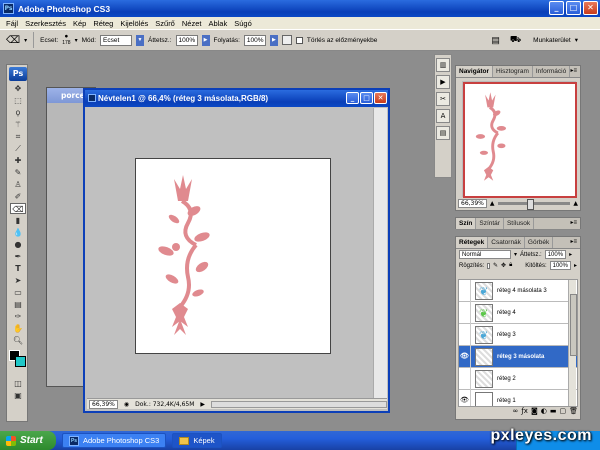  Describe the element at coordinates (495, 265) in the screenshot. I see `lock-pixels-icon: ✎` at that location.